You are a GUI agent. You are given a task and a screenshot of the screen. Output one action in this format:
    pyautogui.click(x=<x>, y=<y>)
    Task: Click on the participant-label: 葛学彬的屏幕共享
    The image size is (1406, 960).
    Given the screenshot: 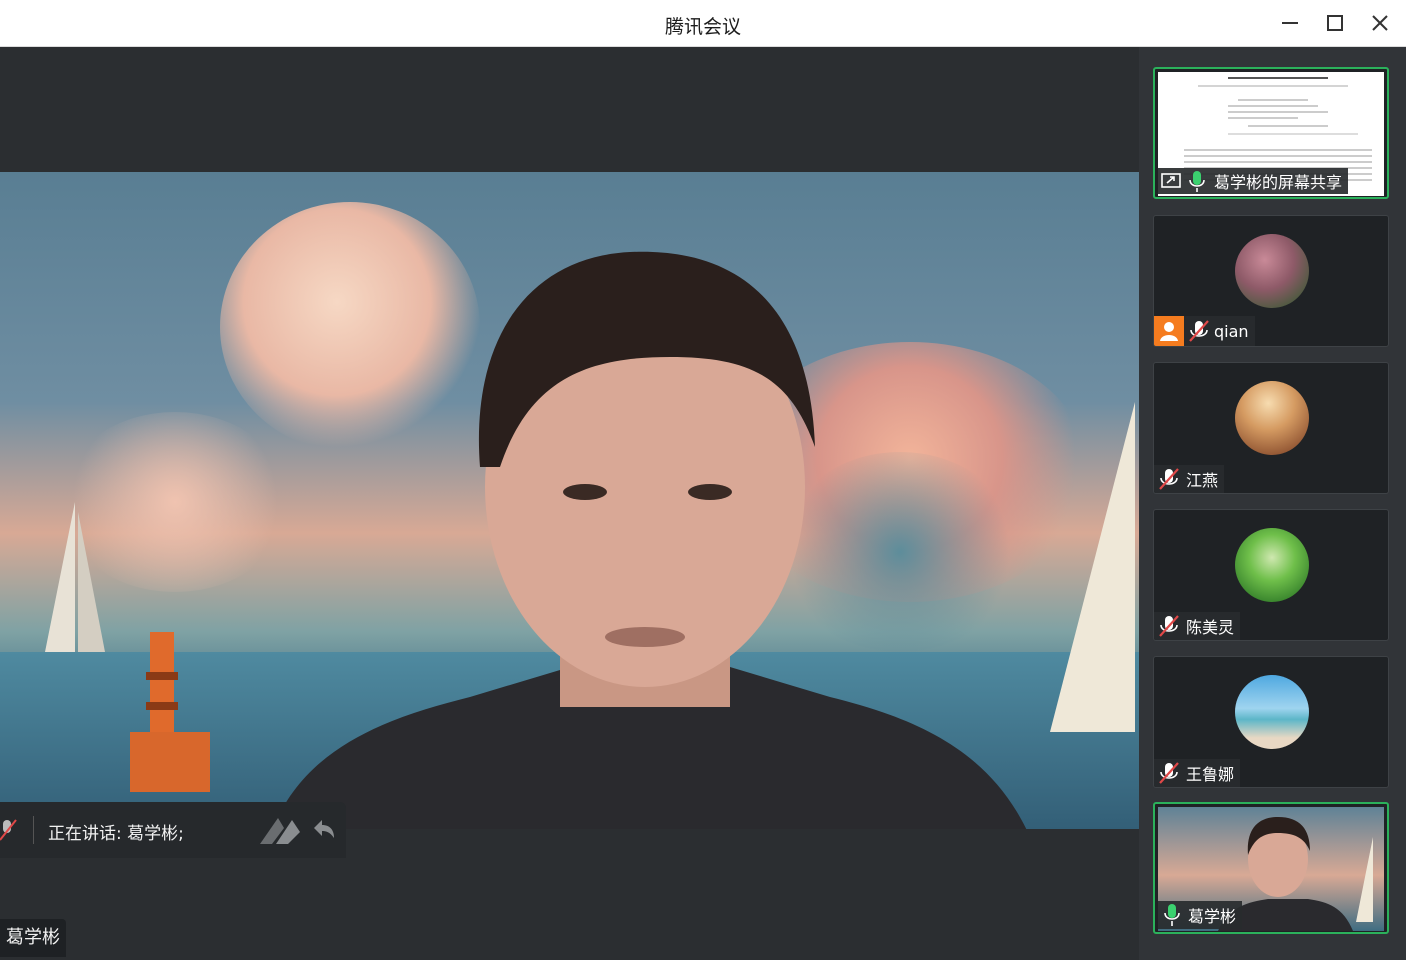 What is the action you would take?
    pyautogui.click(x=1253, y=181)
    